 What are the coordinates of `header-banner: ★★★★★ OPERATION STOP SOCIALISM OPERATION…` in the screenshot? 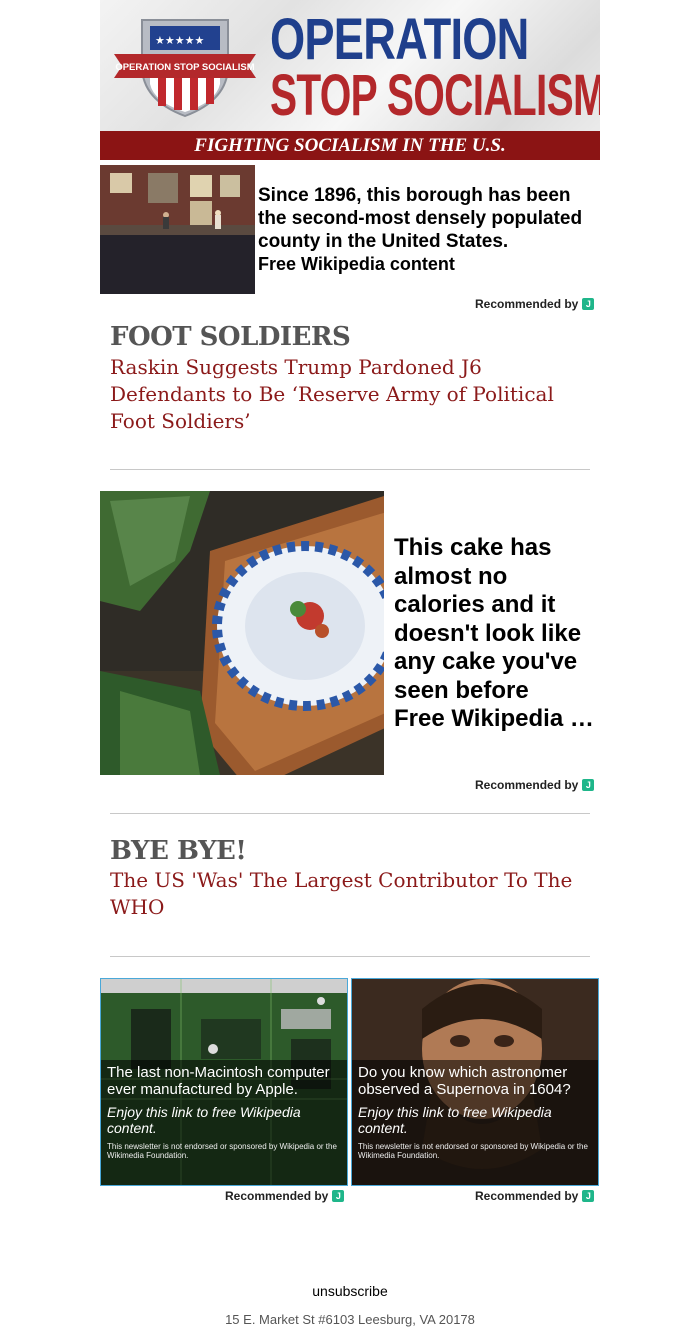 It's located at (350, 80).